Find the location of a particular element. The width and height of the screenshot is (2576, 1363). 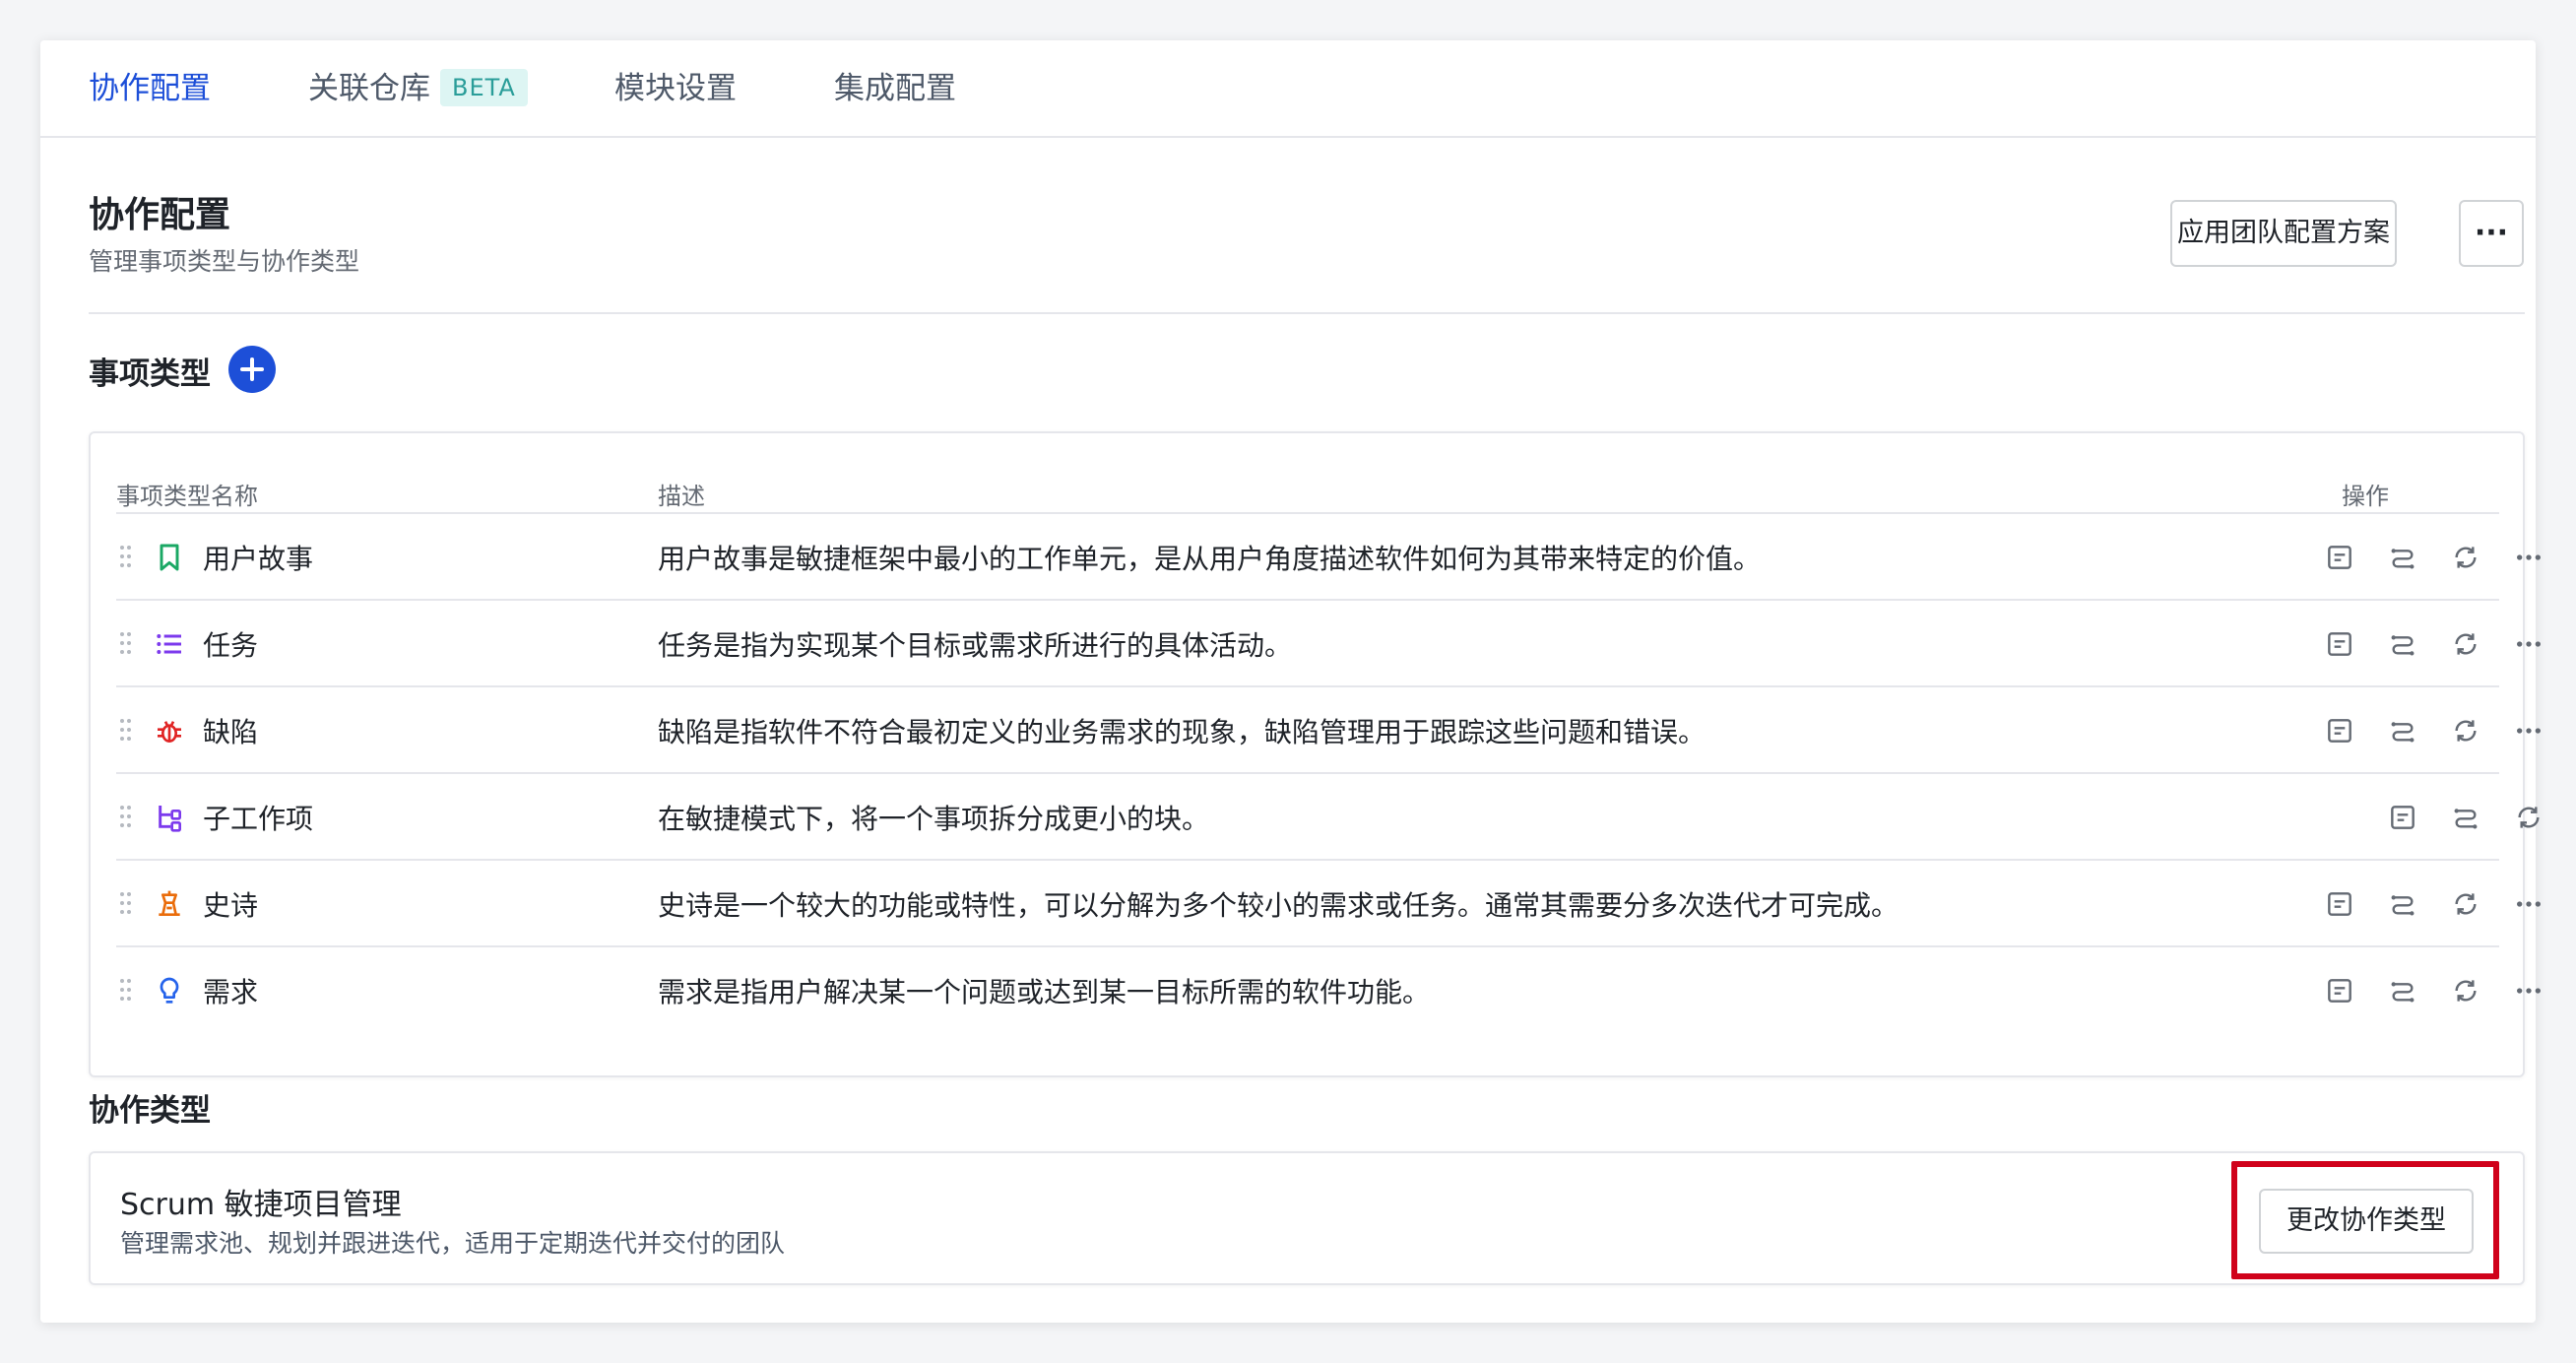

tab-integration-config: 集成配置 is located at coordinates (895, 89).